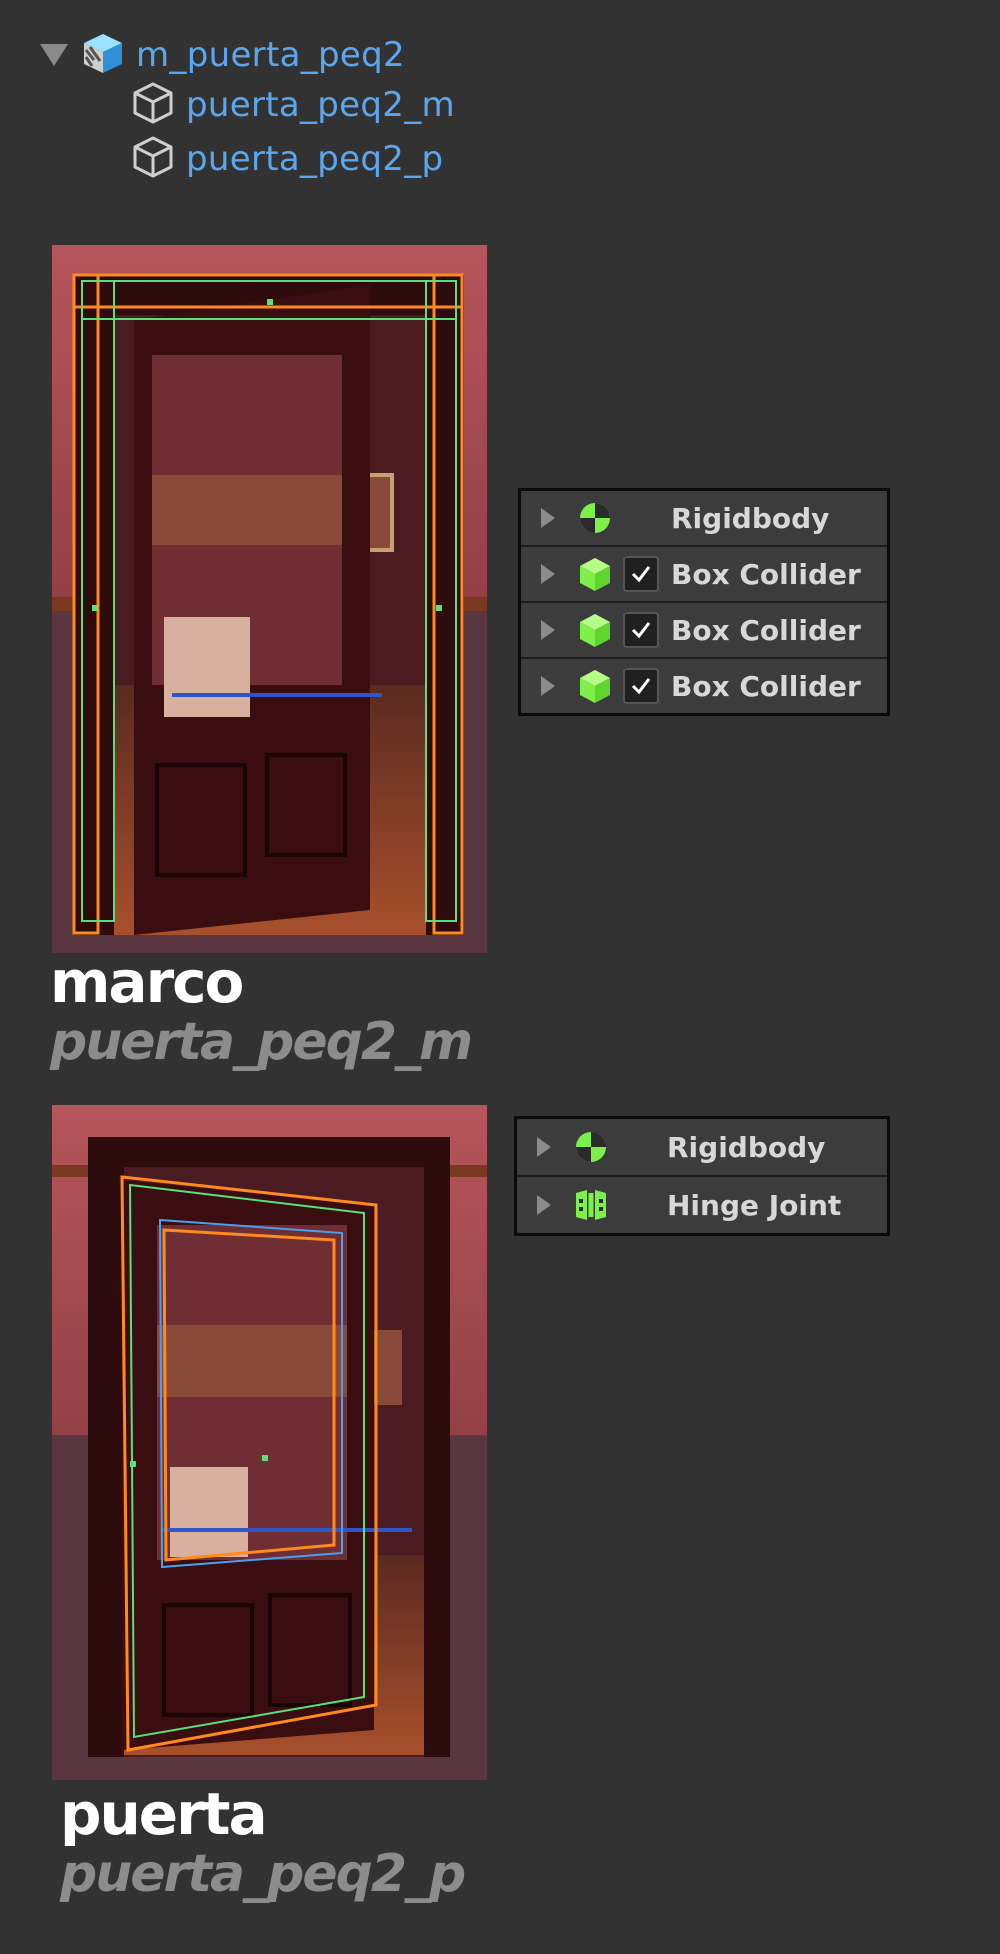 This screenshot has height=1954, width=1000. Describe the element at coordinates (147, 982) in the screenshot. I see `section-title-marco: marco` at that location.